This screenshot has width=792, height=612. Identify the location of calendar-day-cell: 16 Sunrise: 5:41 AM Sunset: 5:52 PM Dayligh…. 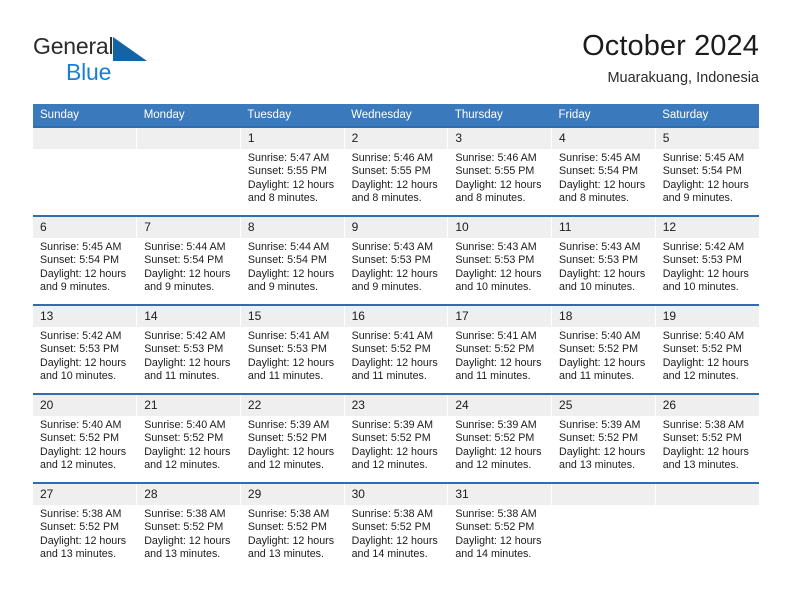
(395, 349).